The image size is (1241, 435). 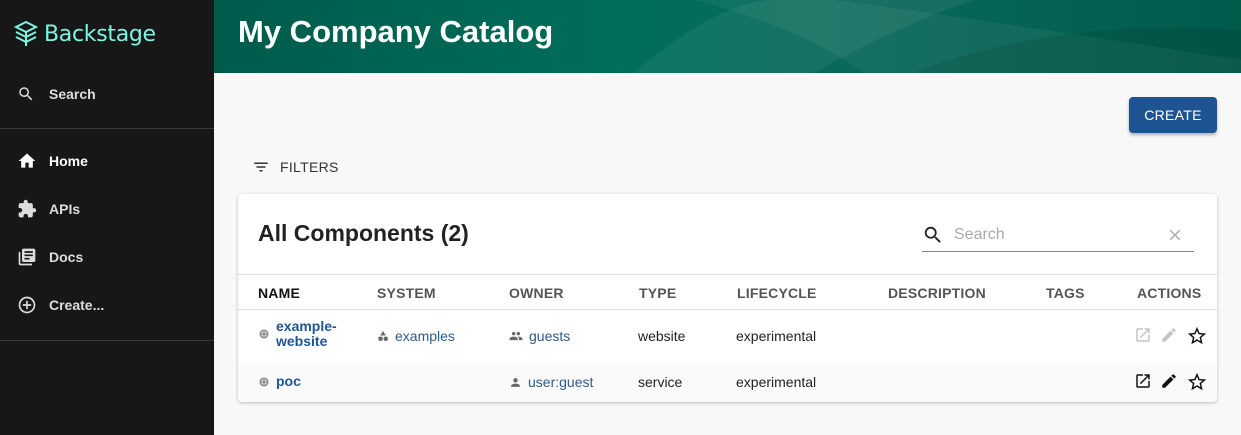 I want to click on library-icon, so click(x=27, y=257).